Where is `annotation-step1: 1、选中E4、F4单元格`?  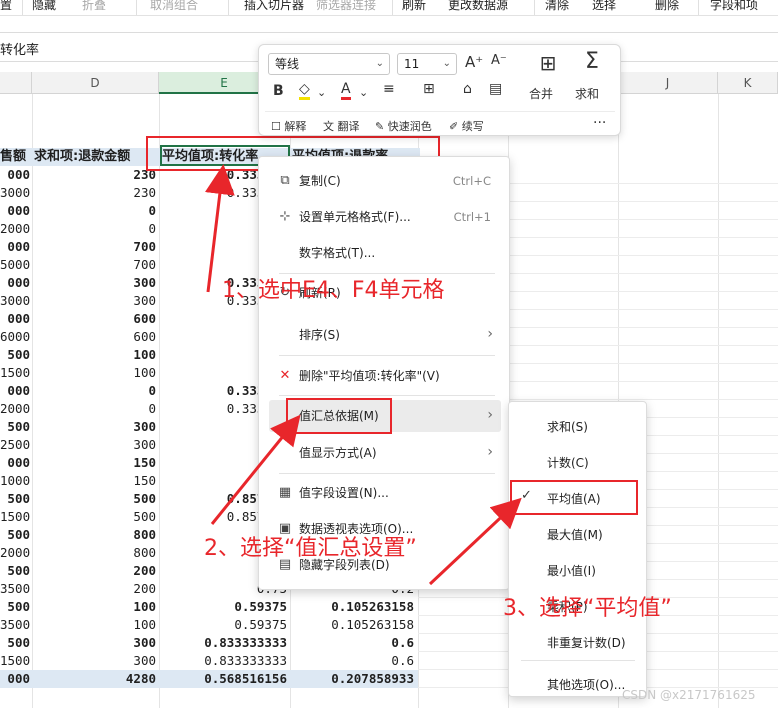 annotation-step1: 1、选中E4、F4单元格 is located at coordinates (333, 290).